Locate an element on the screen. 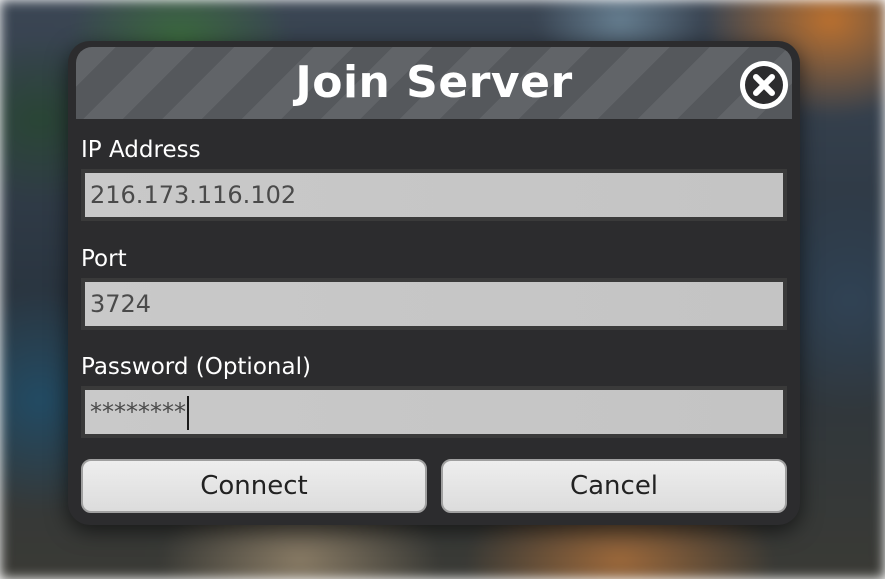  ip-address-field: 216.173.116.102 is located at coordinates (434, 195).